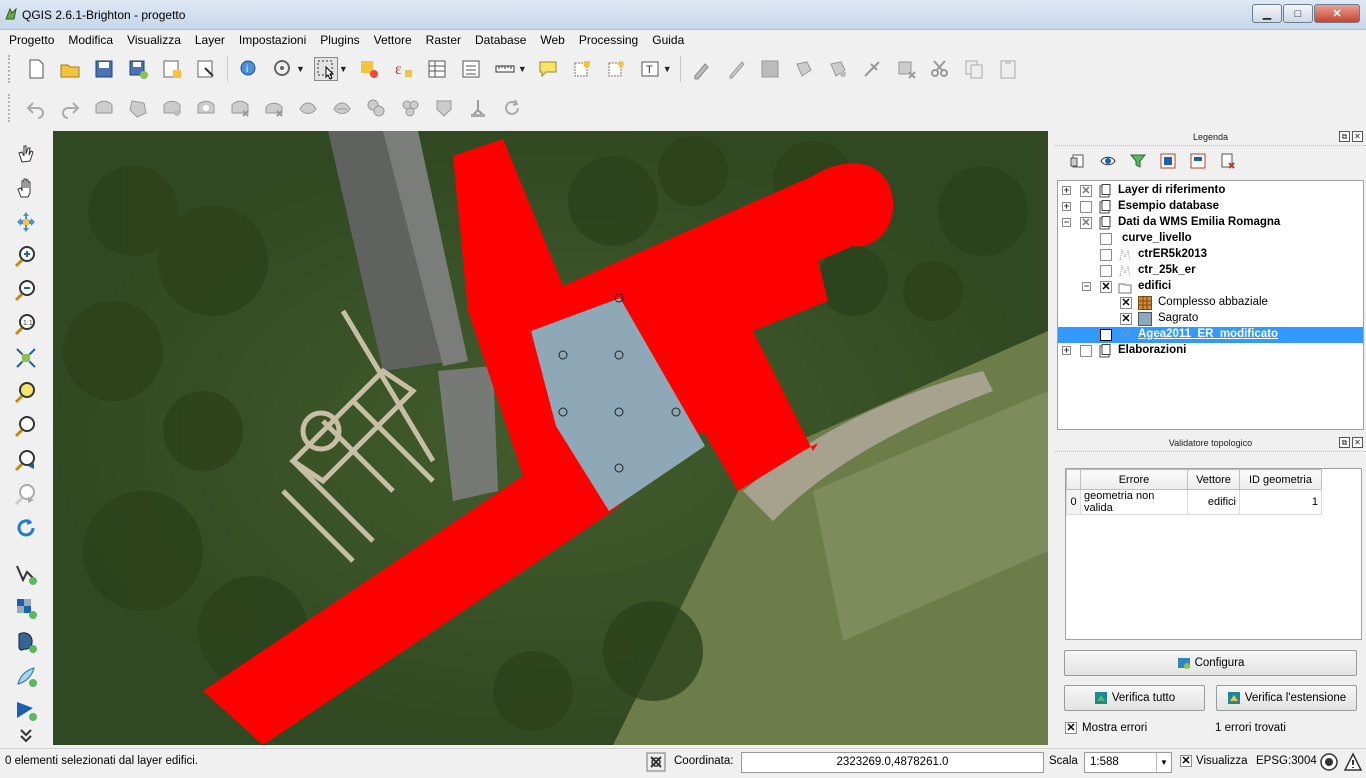  What do you see at coordinates (270, 40) in the screenshot?
I see `menu-impostazioni: Impostazioni` at bounding box center [270, 40].